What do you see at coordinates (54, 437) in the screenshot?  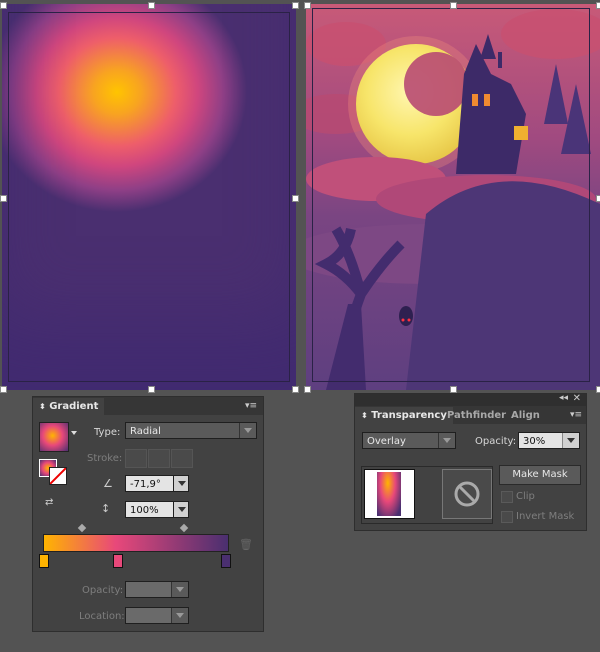 I see `gradient-swatch` at bounding box center [54, 437].